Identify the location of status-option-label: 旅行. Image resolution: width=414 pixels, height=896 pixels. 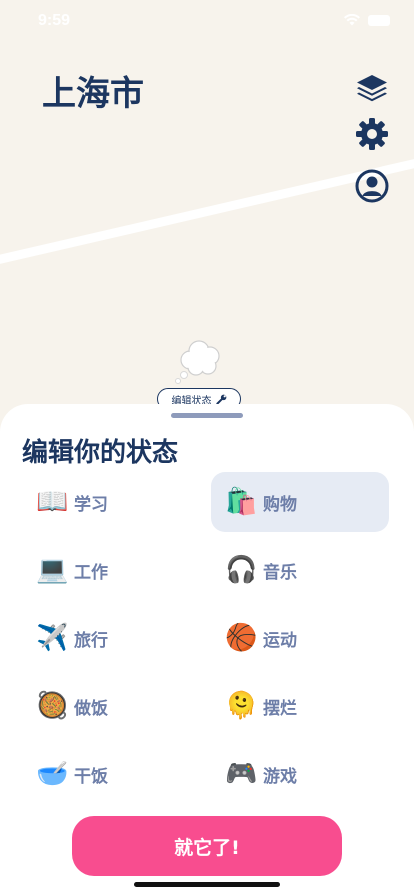
(91, 640).